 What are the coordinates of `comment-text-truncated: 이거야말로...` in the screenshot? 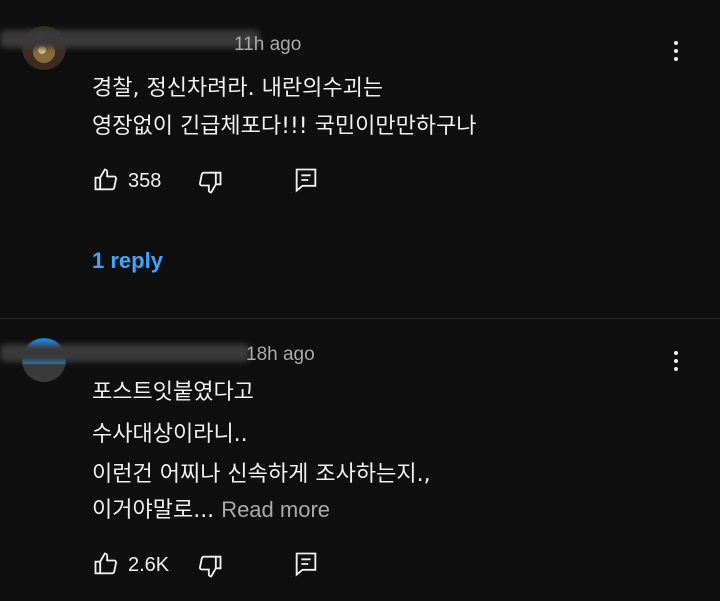 It's located at (153, 510).